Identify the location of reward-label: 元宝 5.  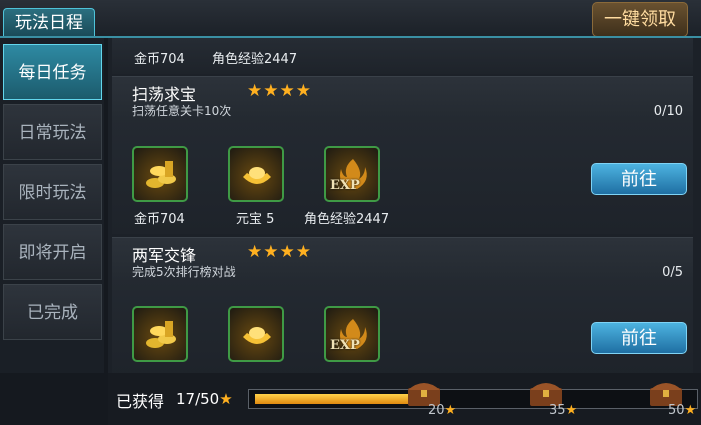
(255, 219).